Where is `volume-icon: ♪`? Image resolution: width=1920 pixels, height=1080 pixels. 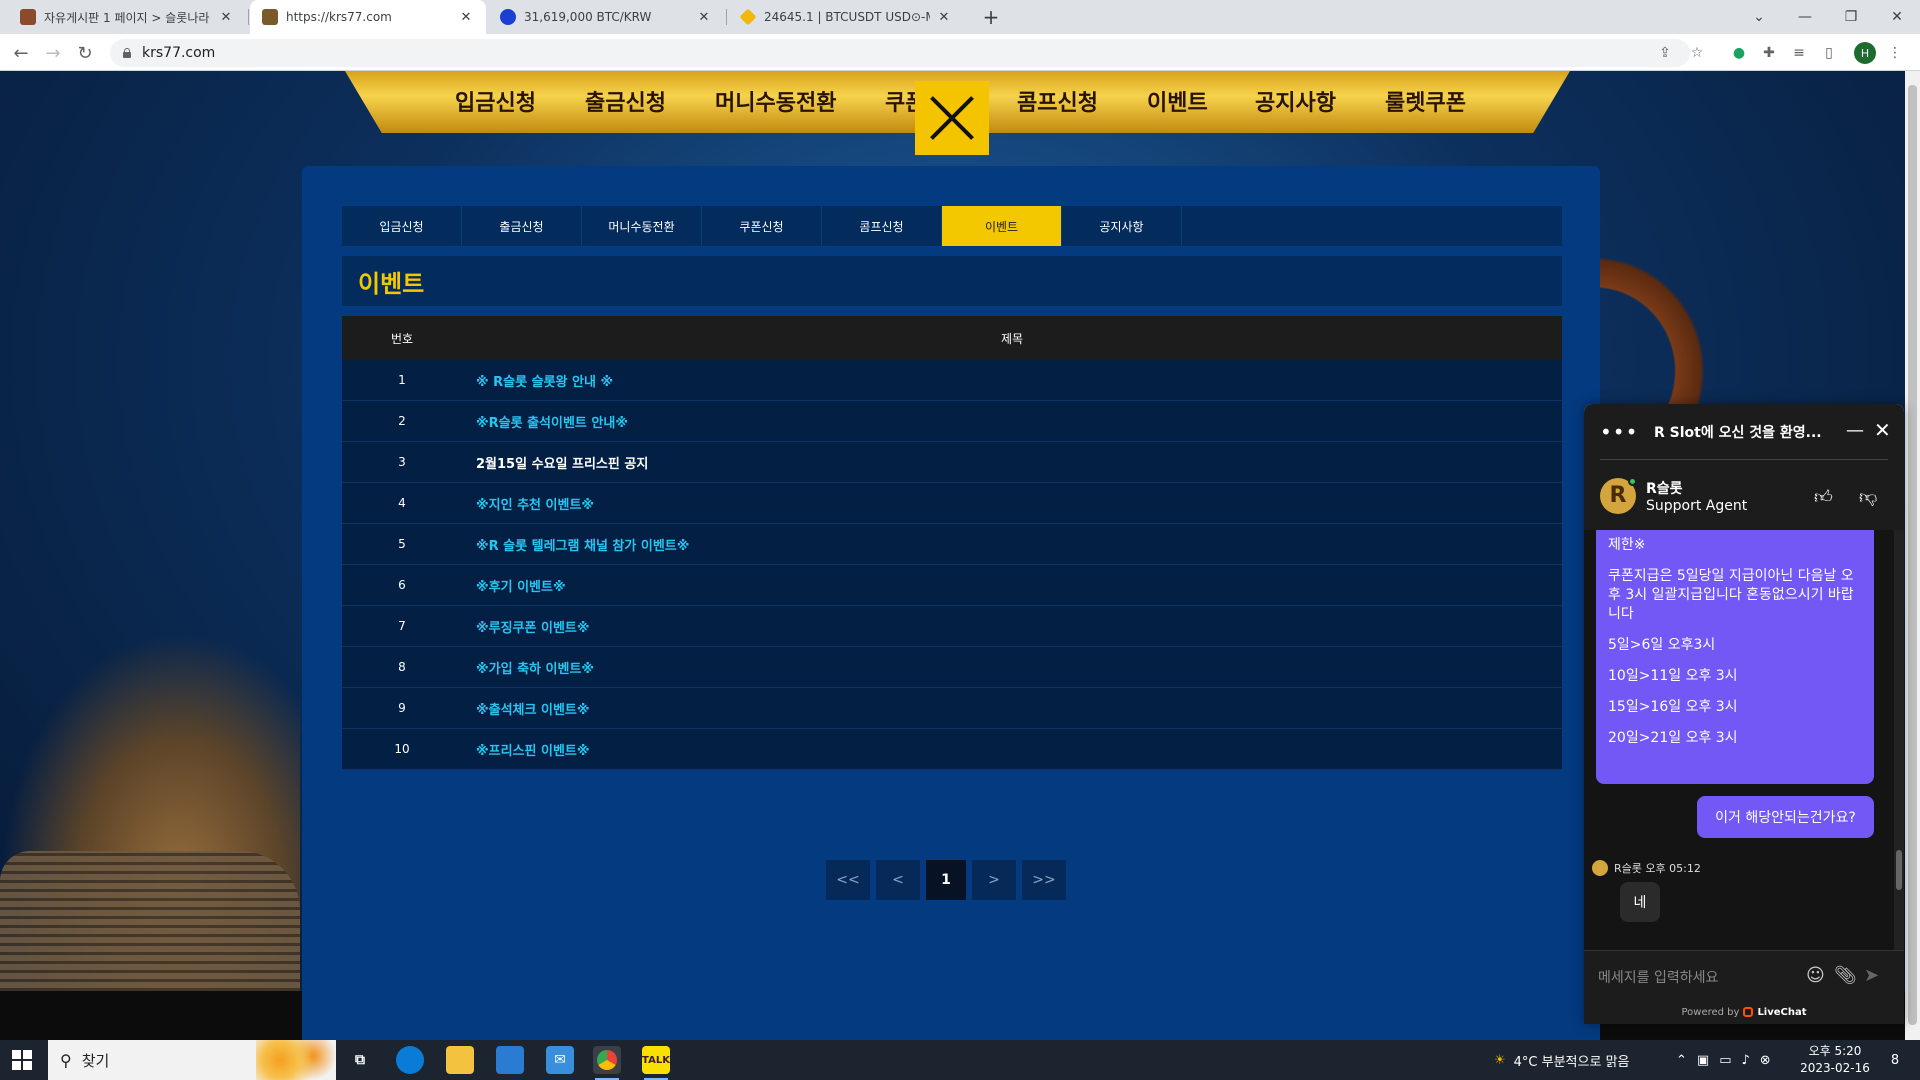
volume-icon: ♪ is located at coordinates (1746, 1060).